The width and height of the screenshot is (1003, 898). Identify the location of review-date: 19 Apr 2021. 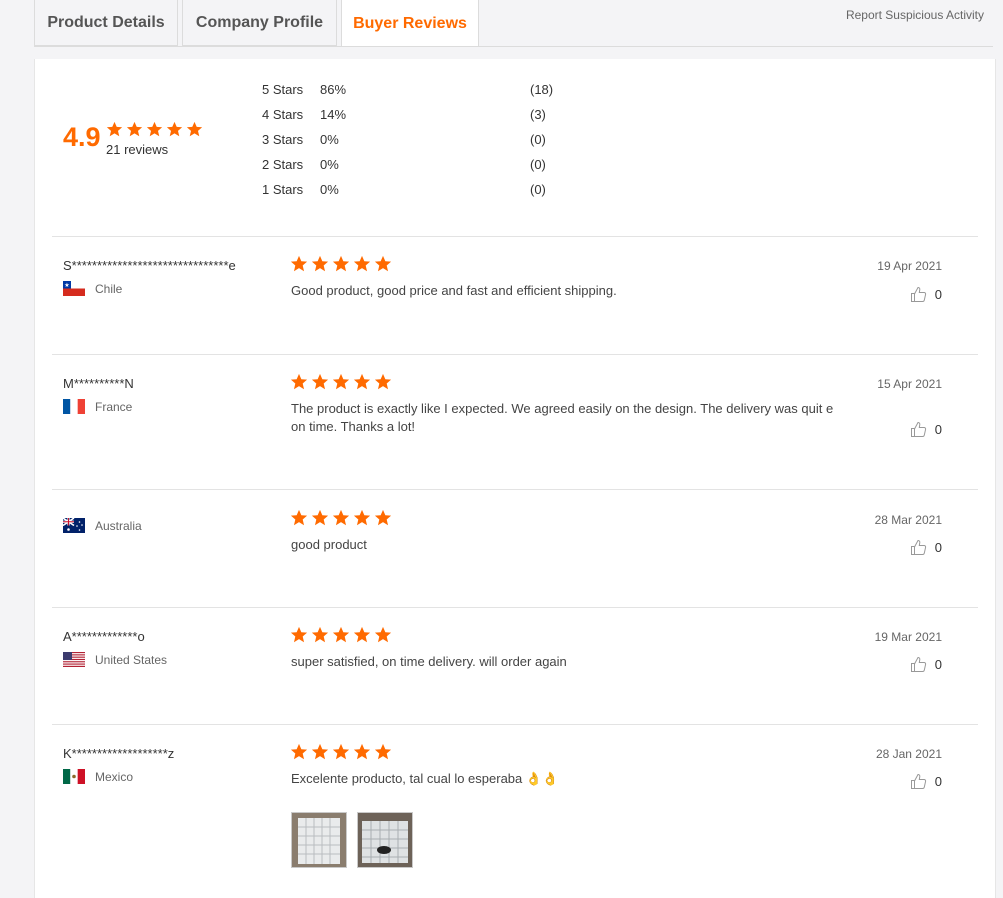
(909, 266).